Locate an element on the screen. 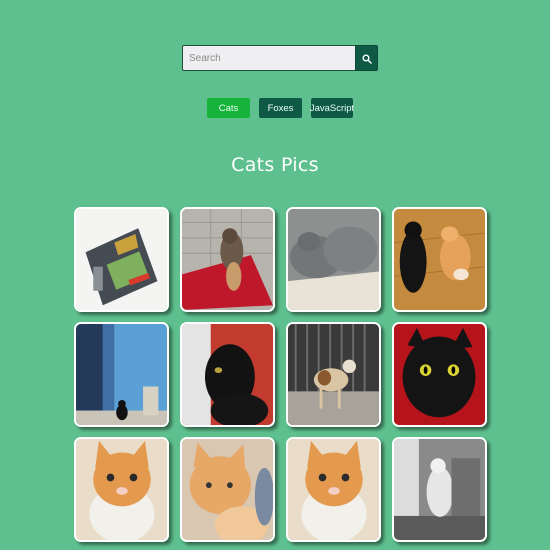  category-tabs: Cats Foxes JavaScript is located at coordinates (275, 108).